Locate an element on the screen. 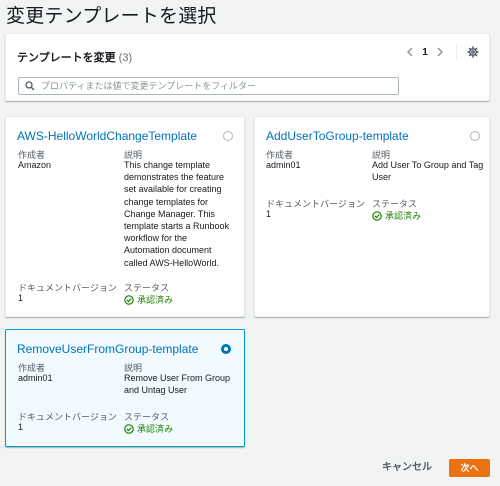 This screenshot has height=486, width=500. panel-header: テンプレートを変更 (3) is located at coordinates (74, 57).